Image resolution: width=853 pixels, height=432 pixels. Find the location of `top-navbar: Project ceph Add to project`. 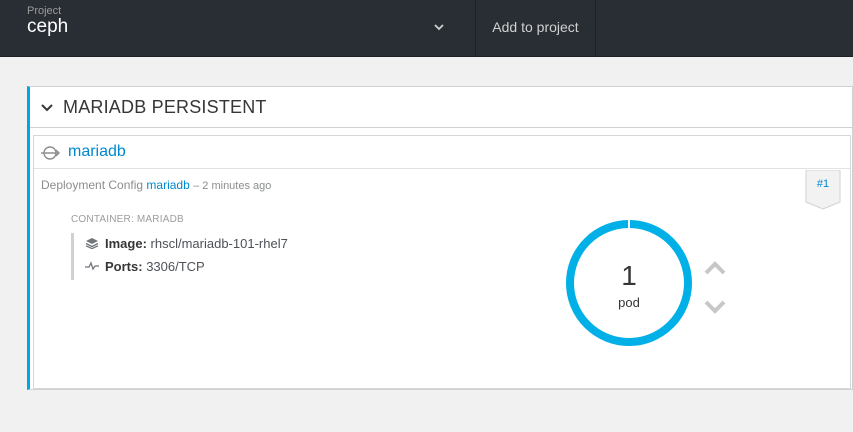

top-navbar: Project ceph Add to project is located at coordinates (426, 28).